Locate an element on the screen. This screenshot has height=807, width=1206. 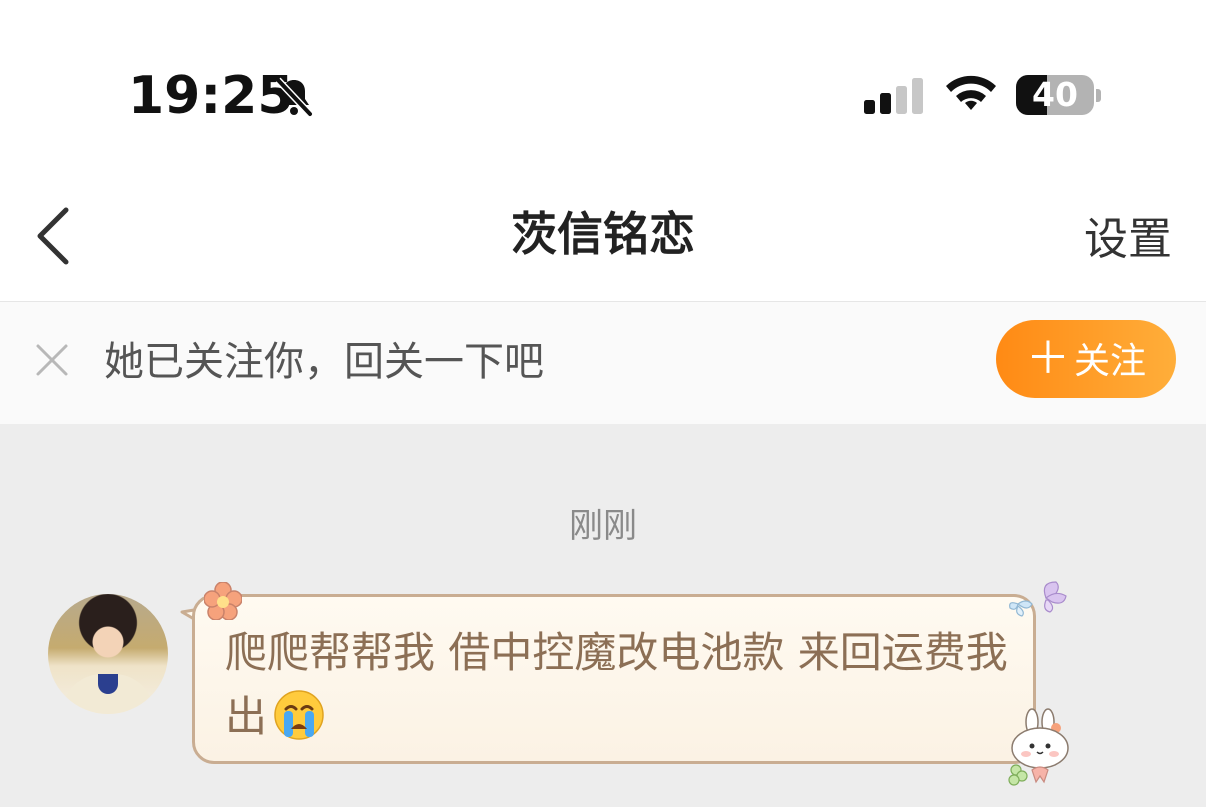
plus-icon: ＋ is located at coordinates (1047, 358).